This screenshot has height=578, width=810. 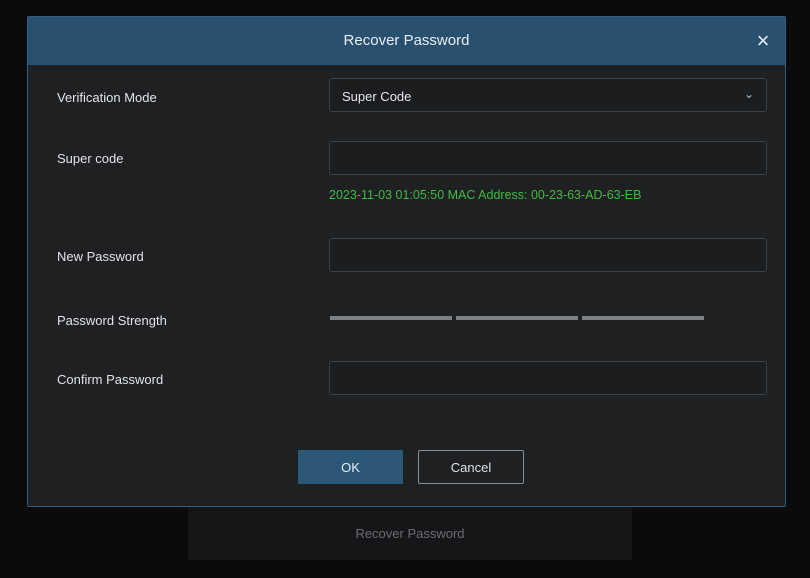 I want to click on password-strength-meter, so click(x=517, y=318).